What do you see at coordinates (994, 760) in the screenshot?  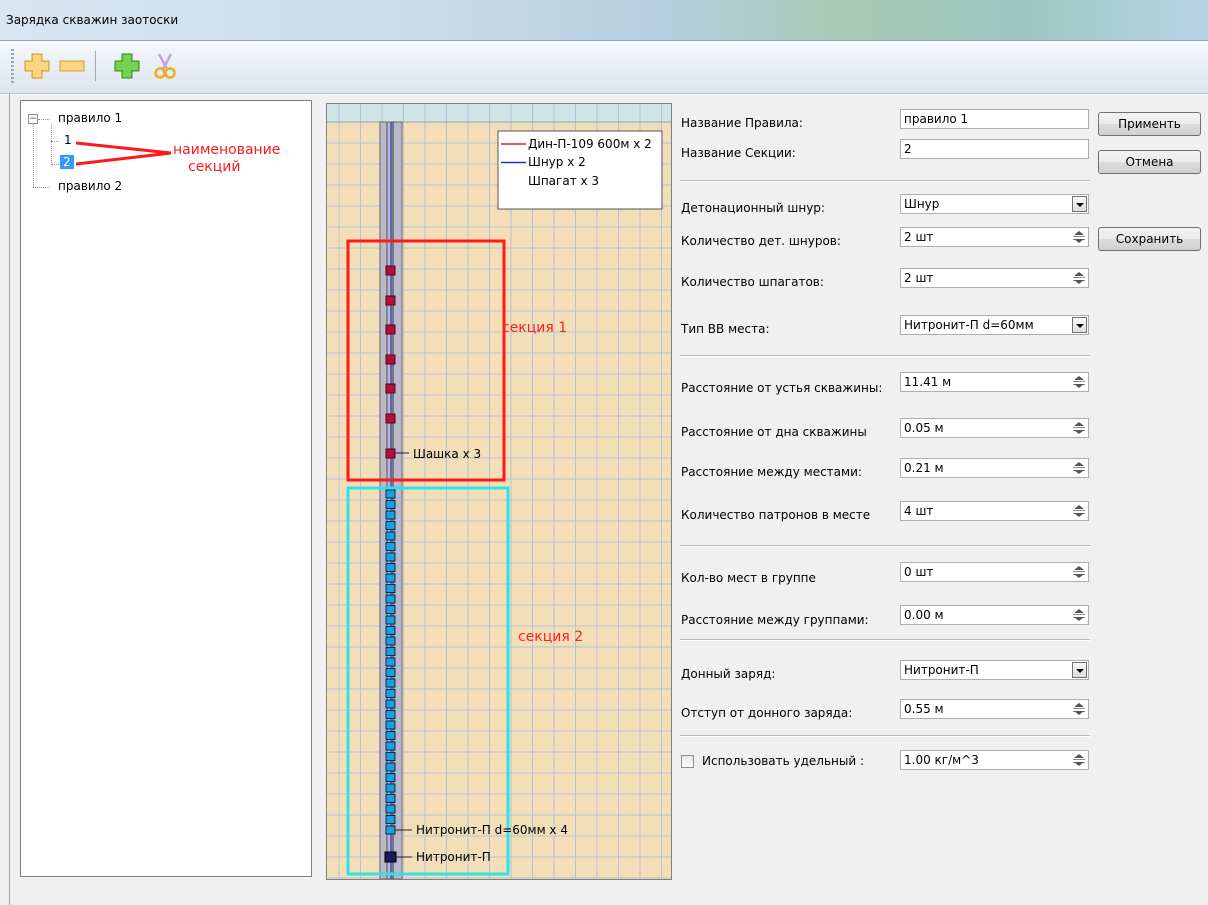 I see `use-specific-stepper: 1.00 кг/м^3` at bounding box center [994, 760].